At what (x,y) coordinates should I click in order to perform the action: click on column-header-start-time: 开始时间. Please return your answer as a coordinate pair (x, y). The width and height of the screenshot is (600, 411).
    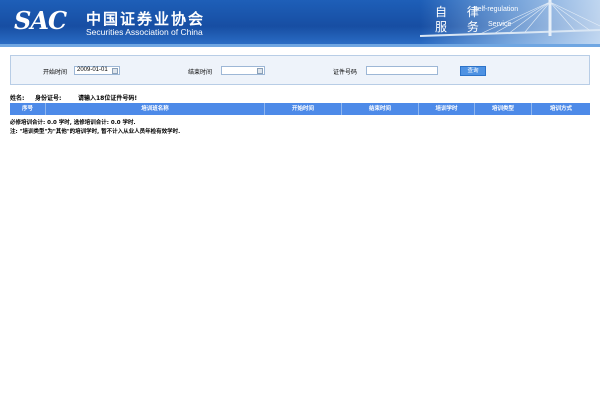
    Looking at the image, I should click on (303, 109).